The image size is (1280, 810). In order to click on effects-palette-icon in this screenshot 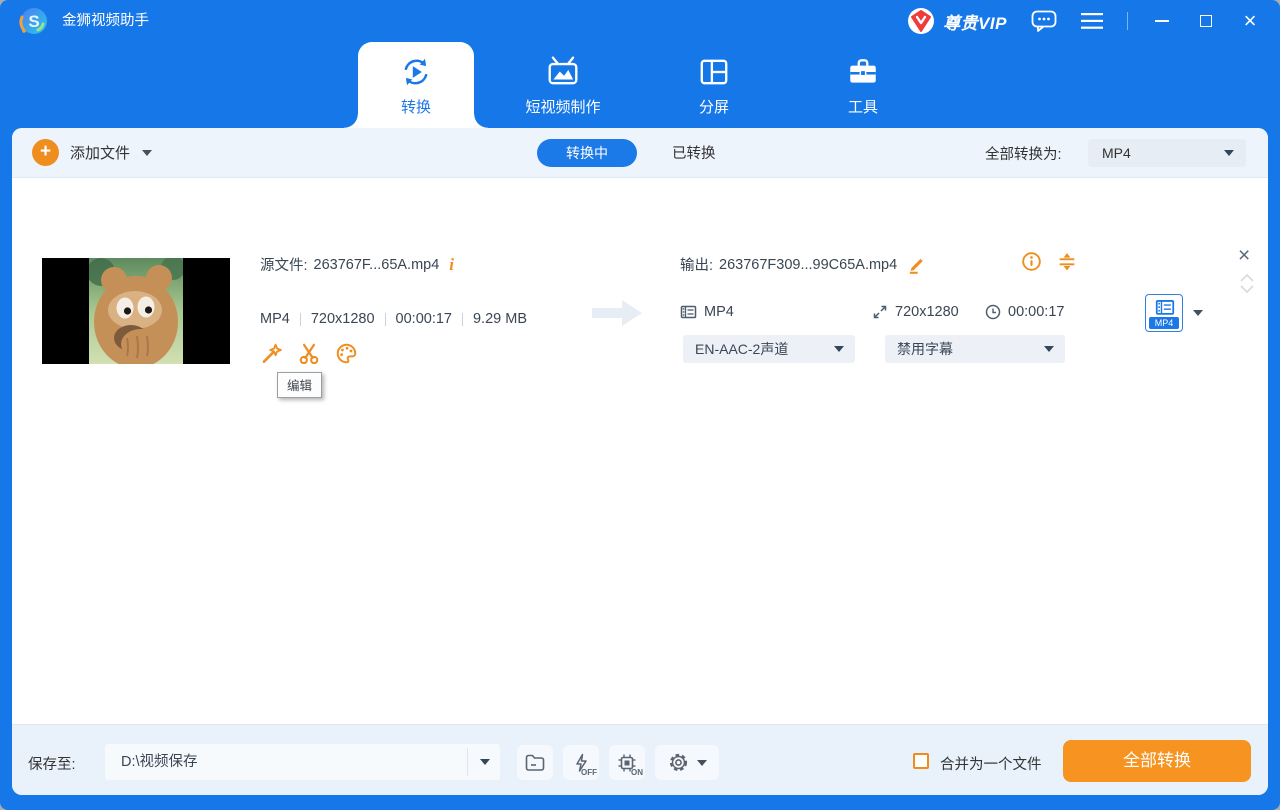, I will do `click(346, 353)`.